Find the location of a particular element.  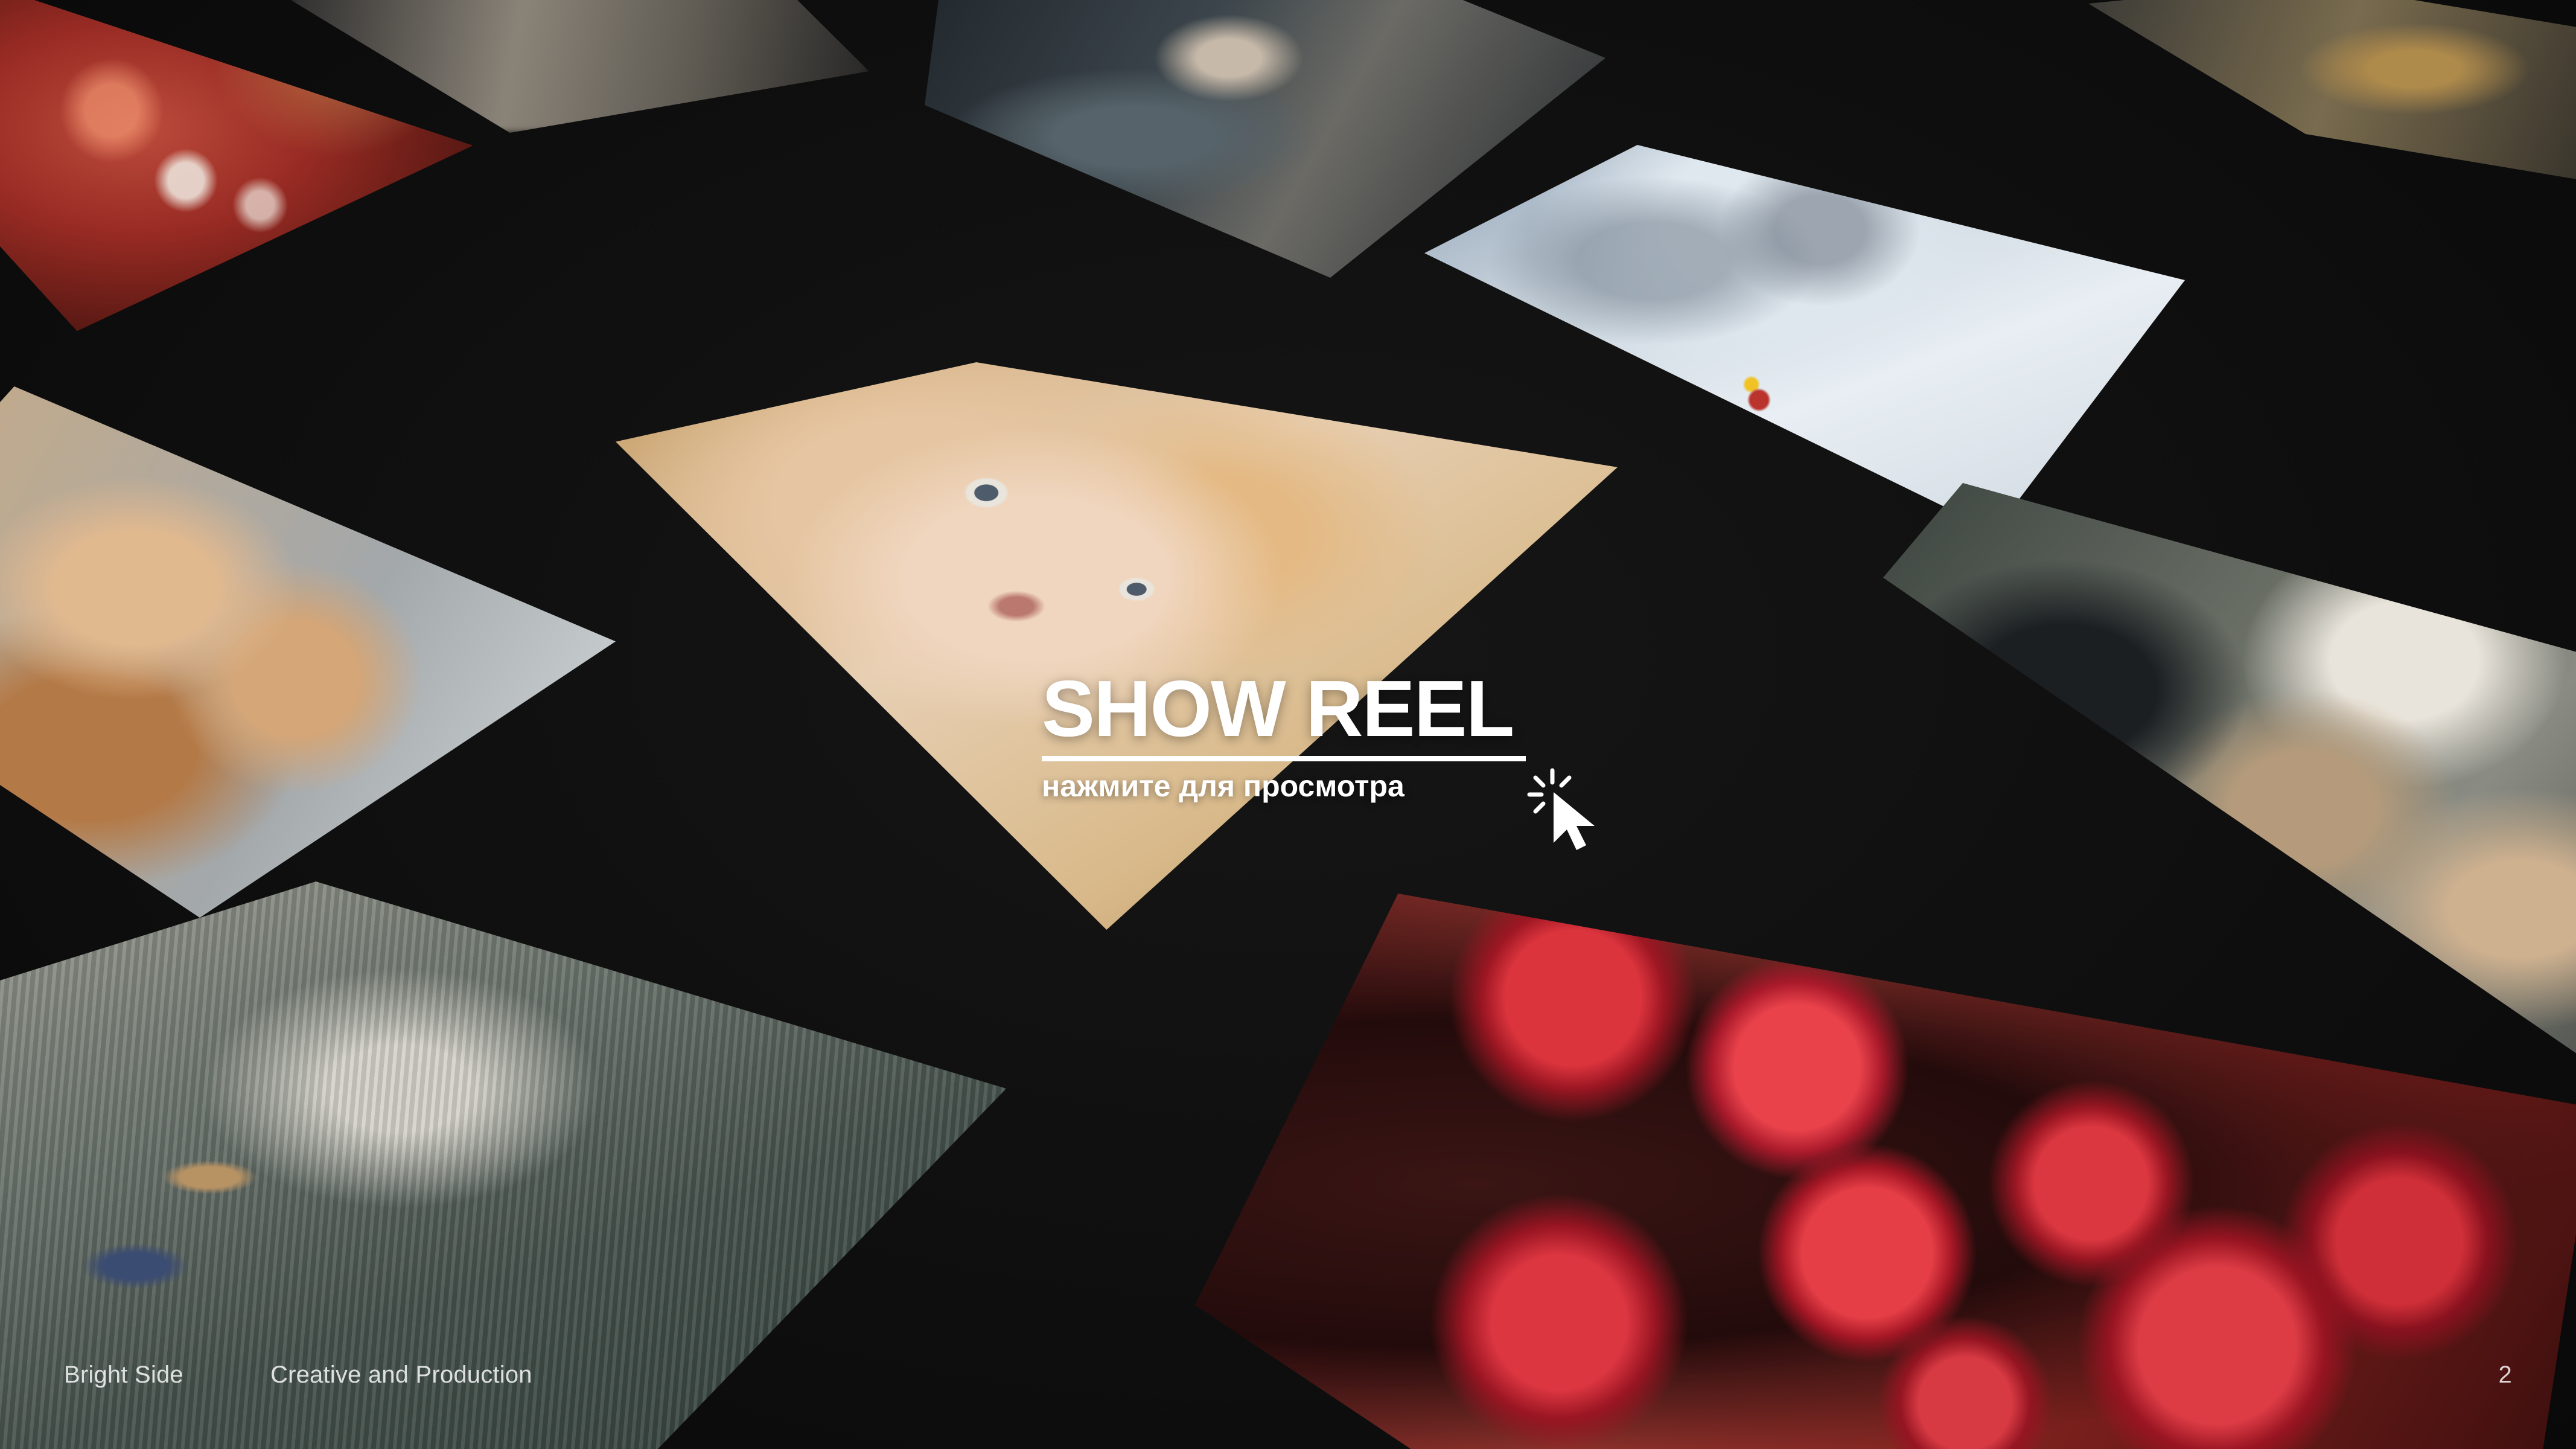

cursor-click-icon is located at coordinates (1561, 809).